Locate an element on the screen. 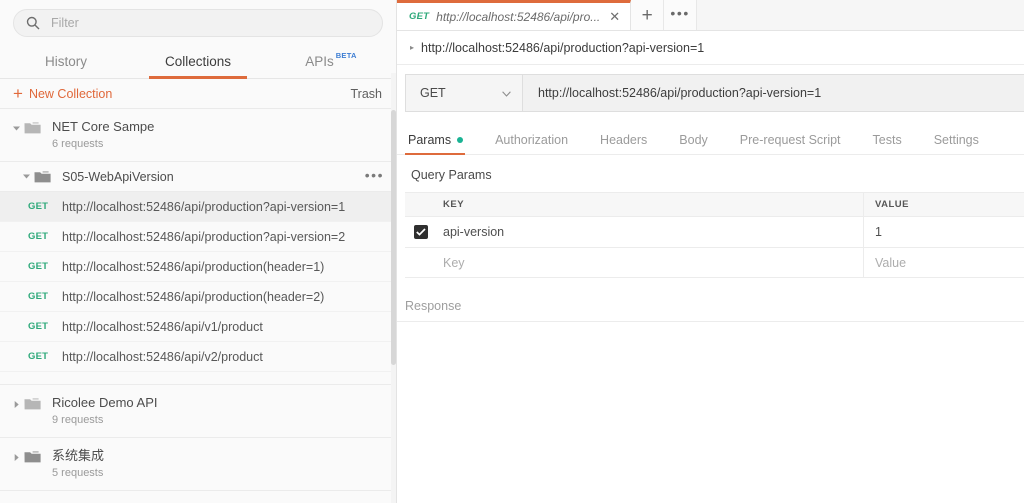 The image size is (1024, 503). table-header-checkbox-cell is located at coordinates (421, 204).